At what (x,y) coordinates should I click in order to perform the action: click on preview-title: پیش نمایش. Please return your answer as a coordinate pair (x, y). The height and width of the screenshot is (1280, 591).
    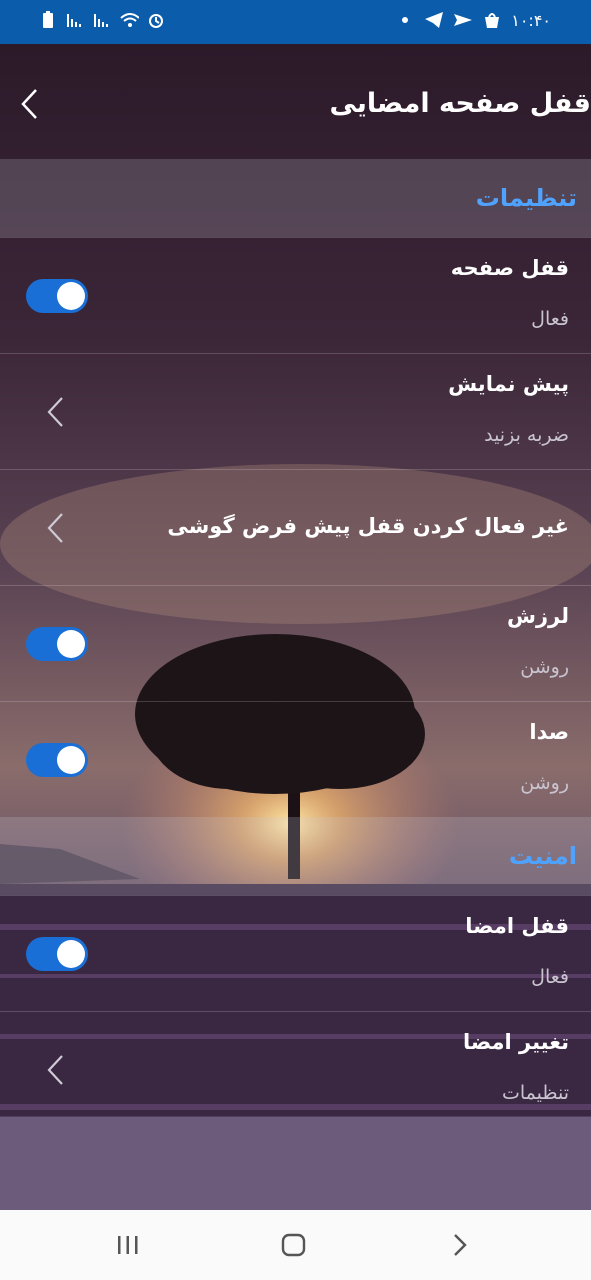
    Looking at the image, I should click on (508, 384).